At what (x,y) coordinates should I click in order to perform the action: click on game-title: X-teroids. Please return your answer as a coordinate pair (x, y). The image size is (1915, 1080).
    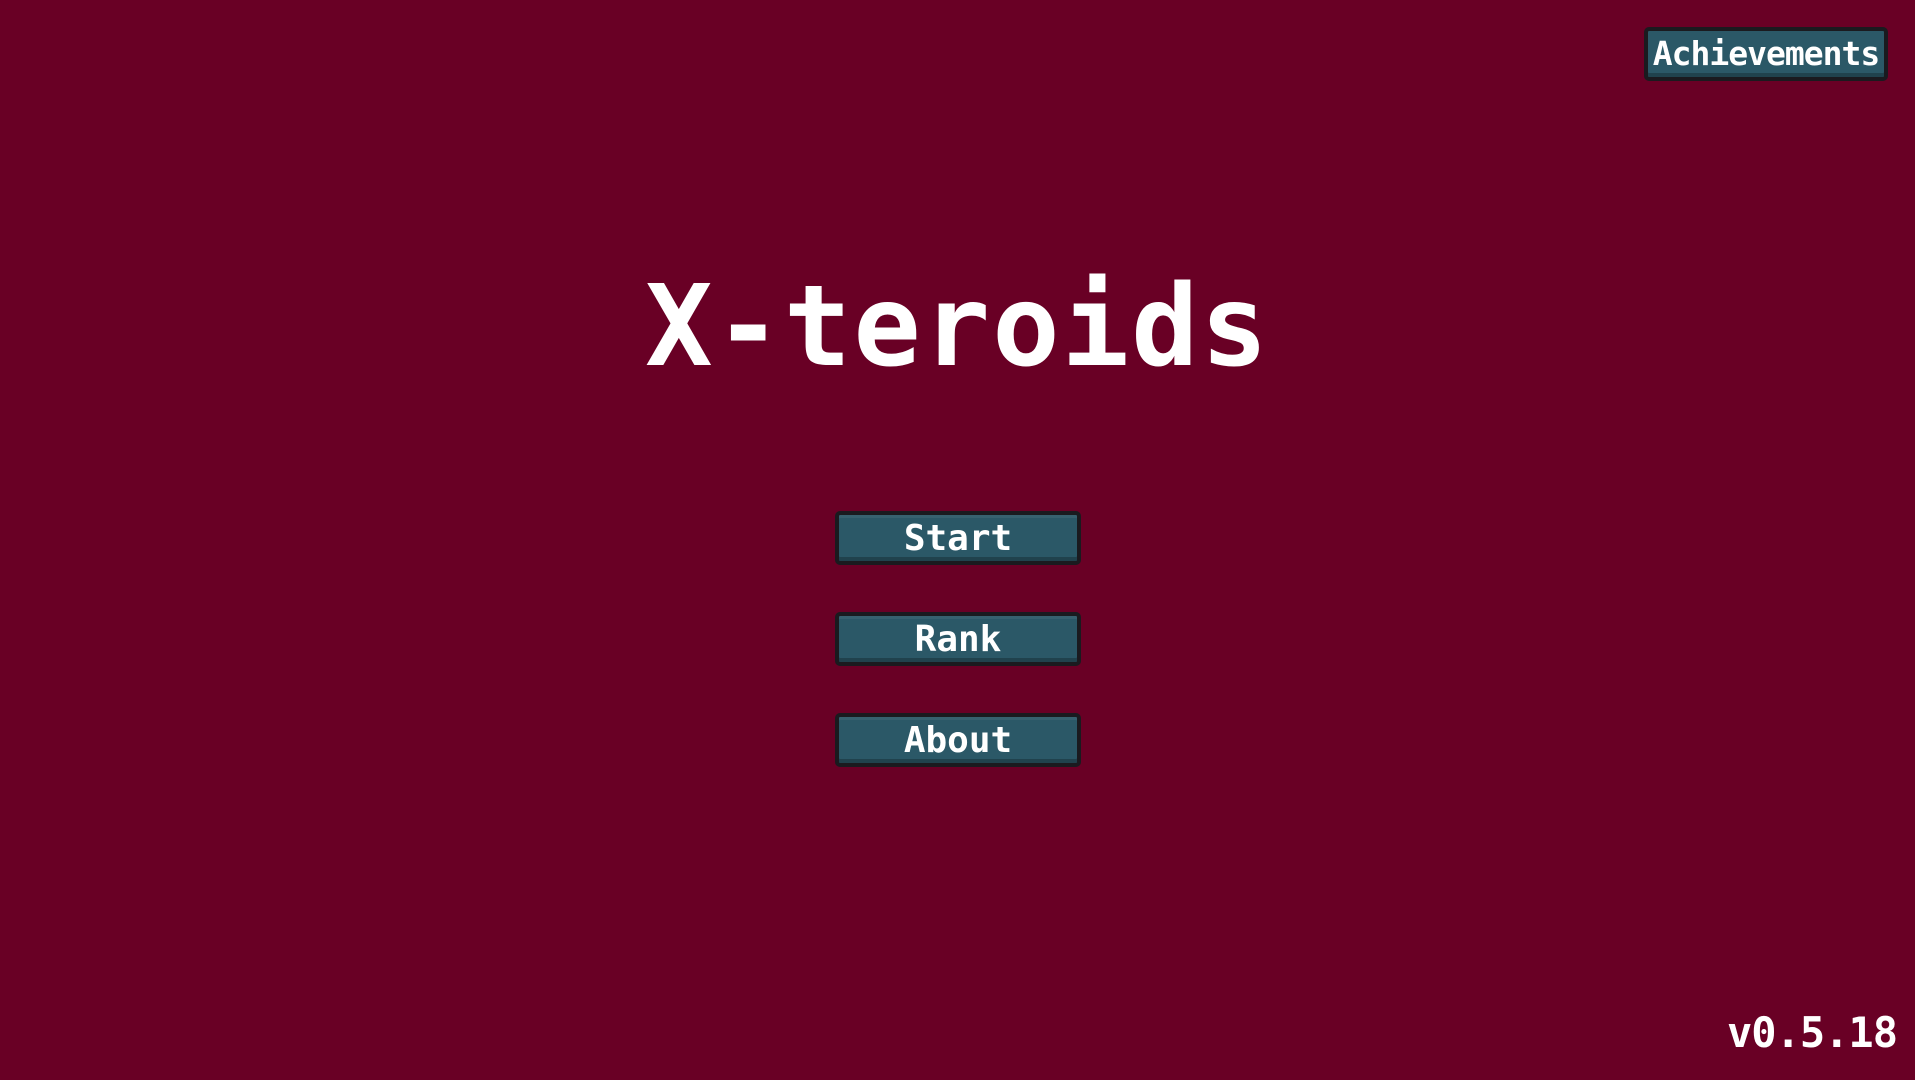
    Looking at the image, I should click on (957, 327).